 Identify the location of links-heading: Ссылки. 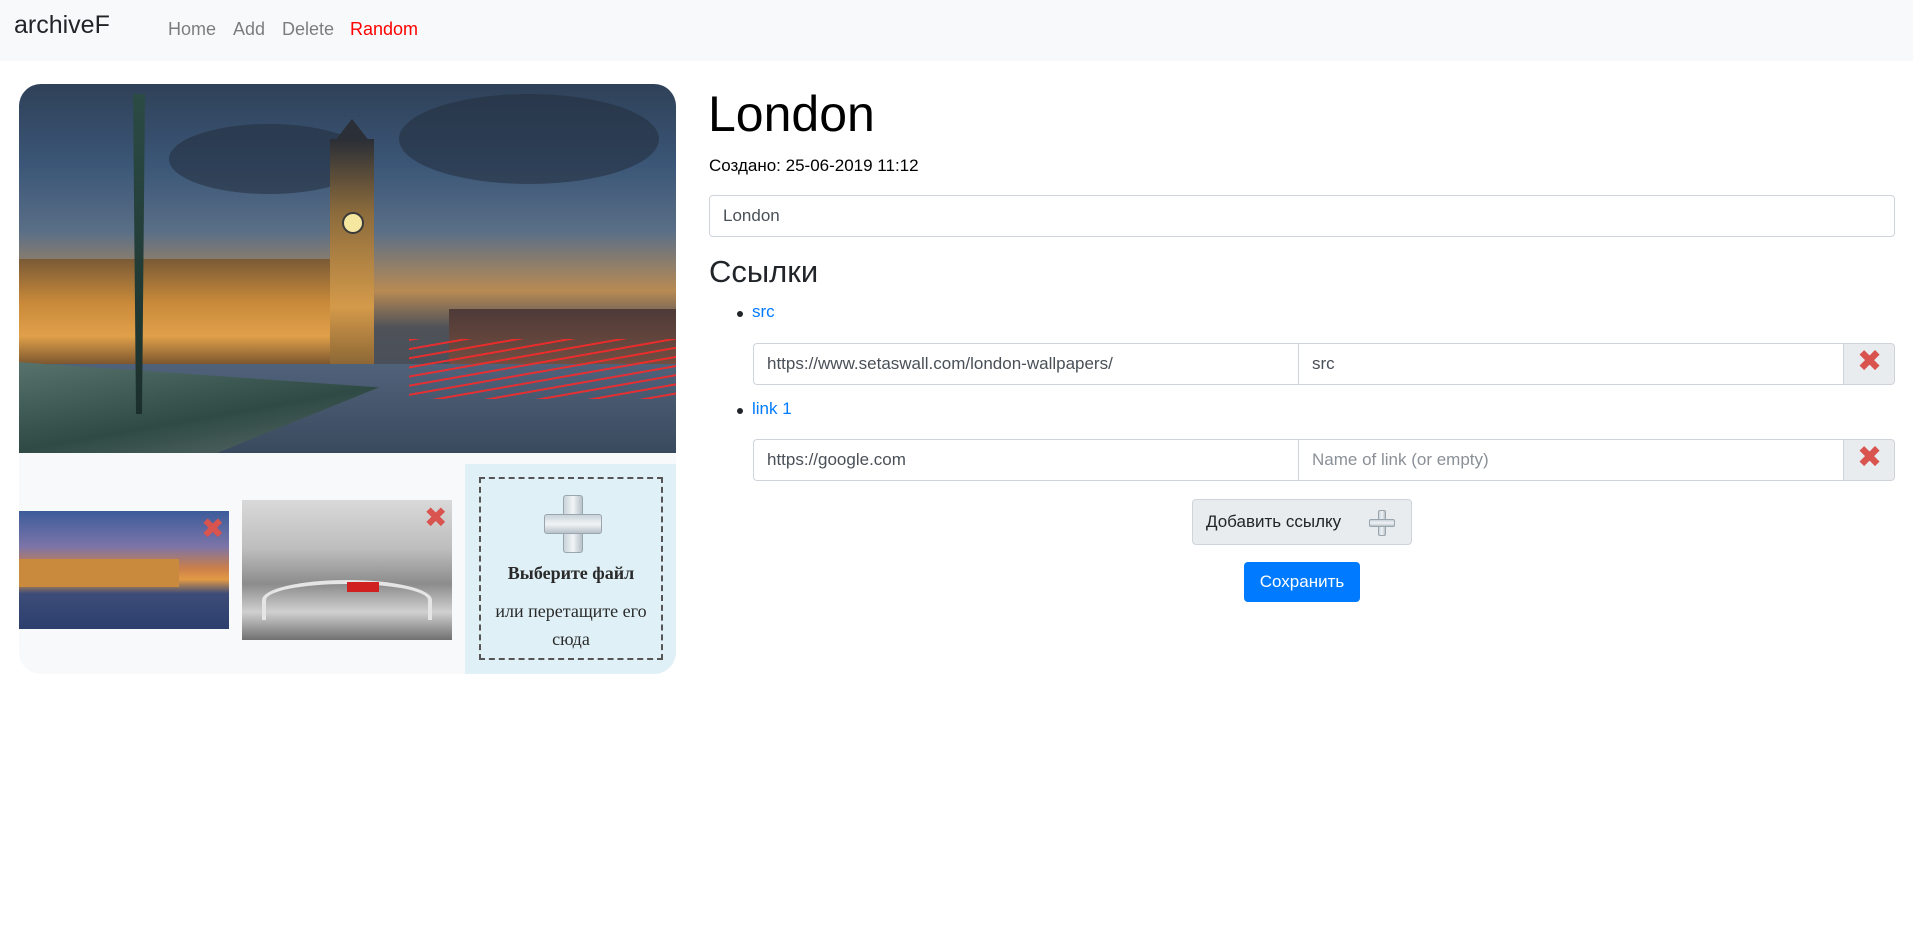
(764, 271).